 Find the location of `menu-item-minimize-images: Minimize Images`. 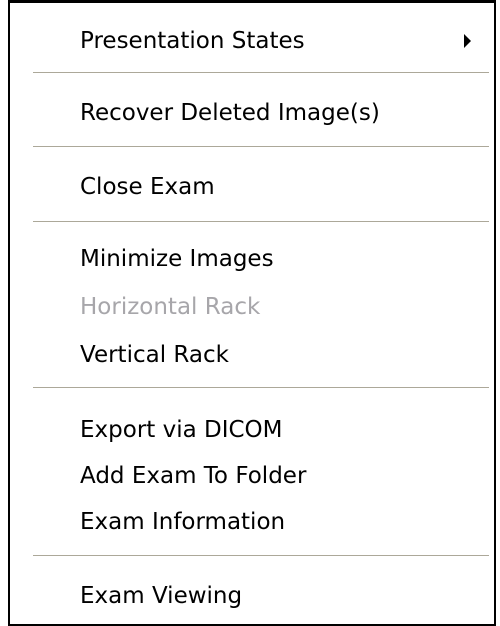

menu-item-minimize-images: Minimize Images is located at coordinates (177, 259).